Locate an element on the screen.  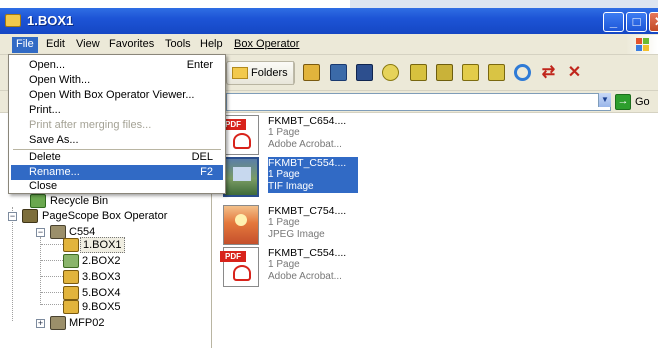
settings-icon is located at coordinates (390, 72).